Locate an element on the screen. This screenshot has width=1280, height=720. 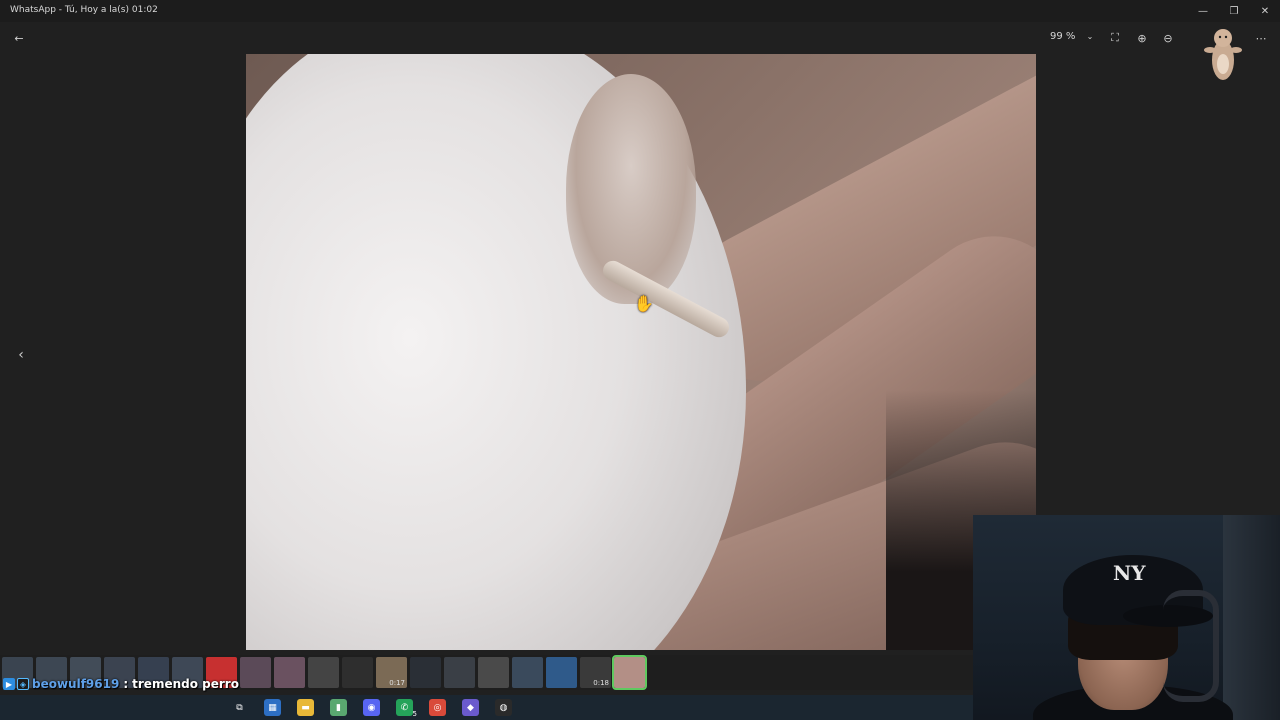
prime-badge-icon: ▶ is located at coordinates (9, 684).